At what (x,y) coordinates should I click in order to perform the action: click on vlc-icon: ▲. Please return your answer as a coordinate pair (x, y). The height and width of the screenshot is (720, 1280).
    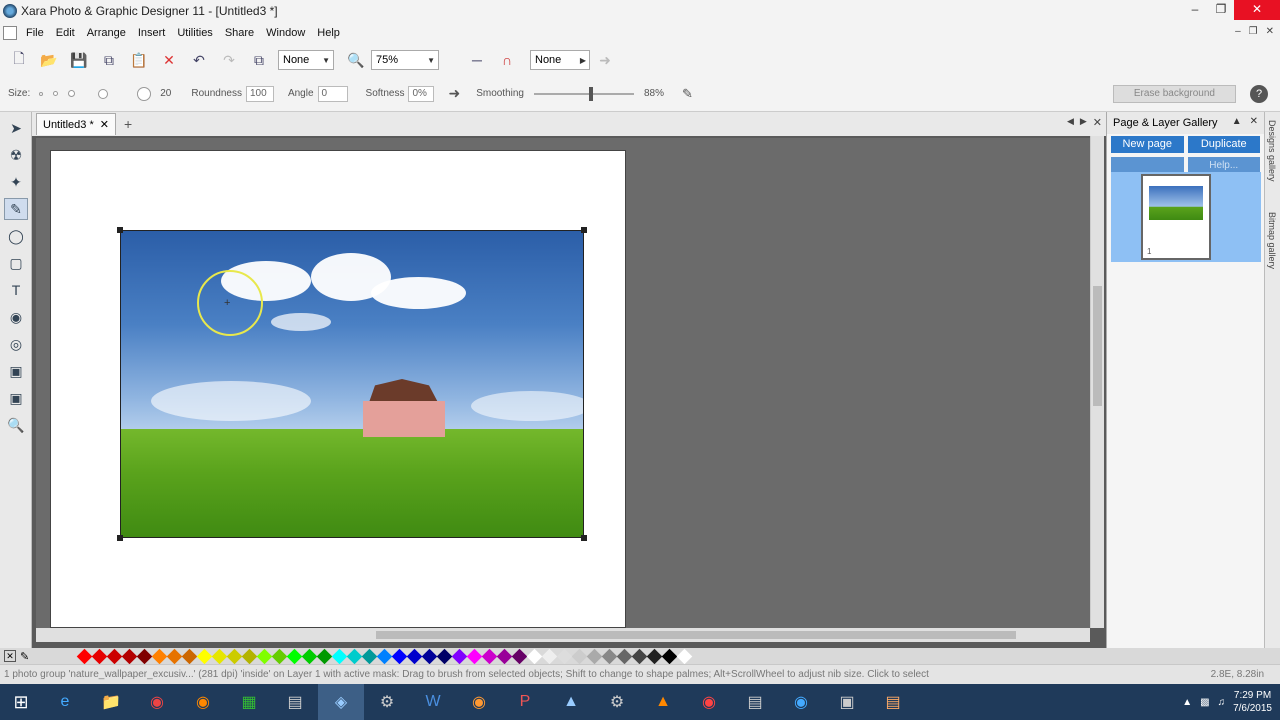
    Looking at the image, I should click on (663, 702).